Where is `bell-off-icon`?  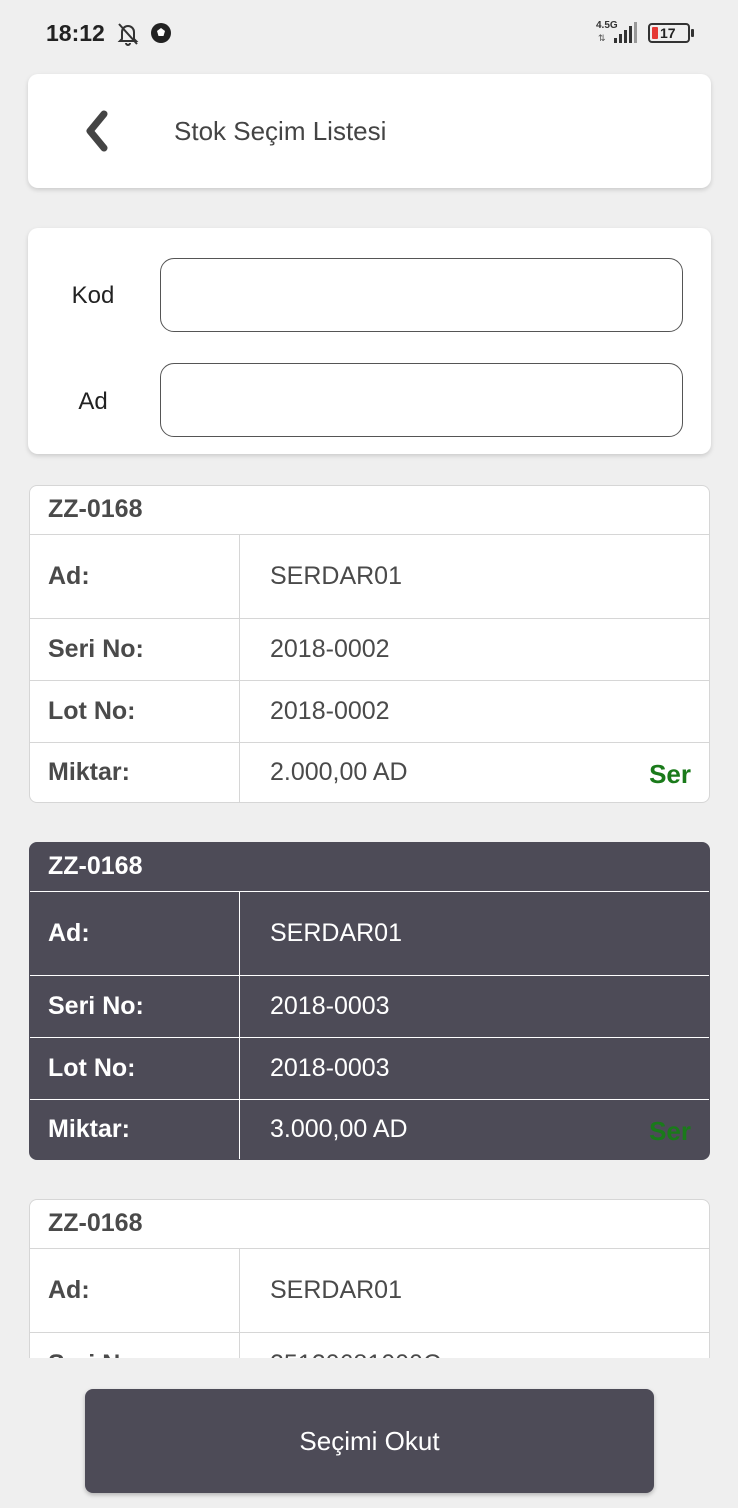
bell-off-icon is located at coordinates (128, 34).